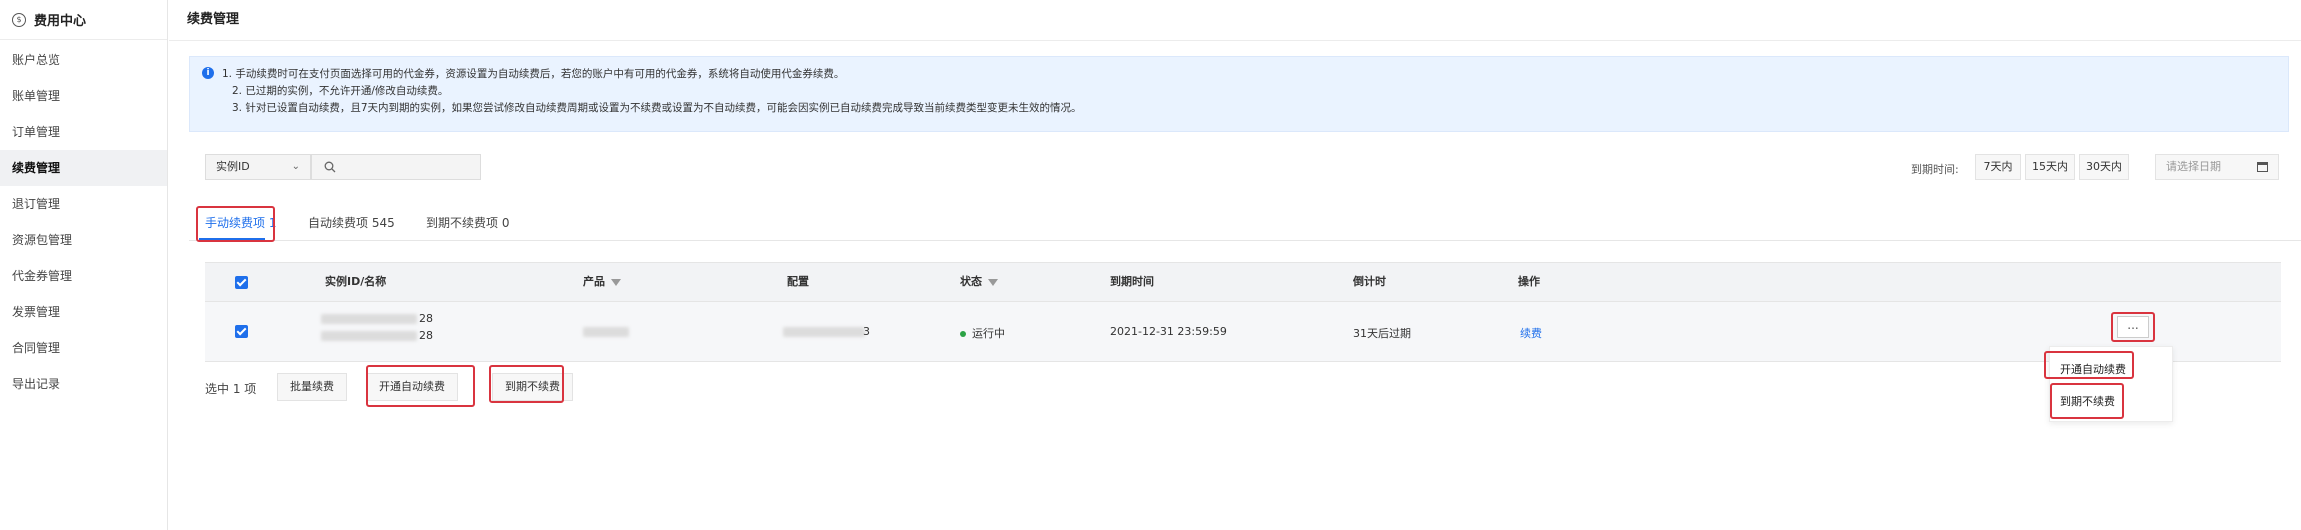  What do you see at coordinates (60, 21) in the screenshot?
I see `sidebar-title: 费用中心` at bounding box center [60, 21].